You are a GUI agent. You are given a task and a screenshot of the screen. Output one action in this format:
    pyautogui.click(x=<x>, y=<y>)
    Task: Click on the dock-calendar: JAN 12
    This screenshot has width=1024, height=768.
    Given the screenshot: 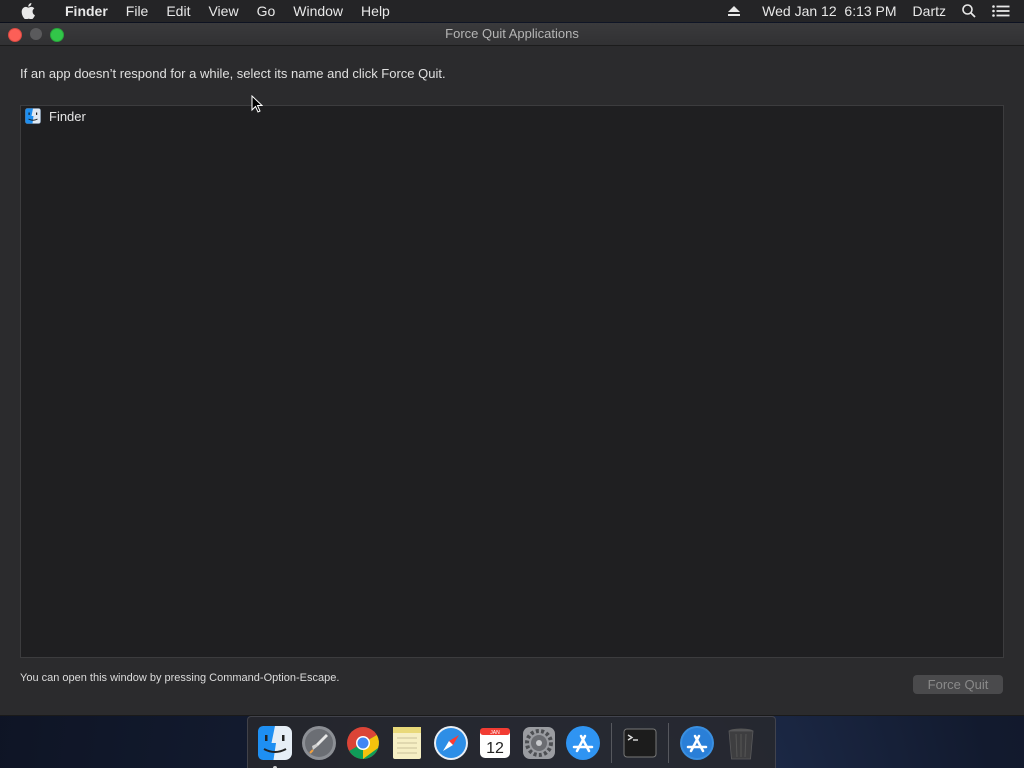 What is the action you would take?
    pyautogui.click(x=495, y=743)
    